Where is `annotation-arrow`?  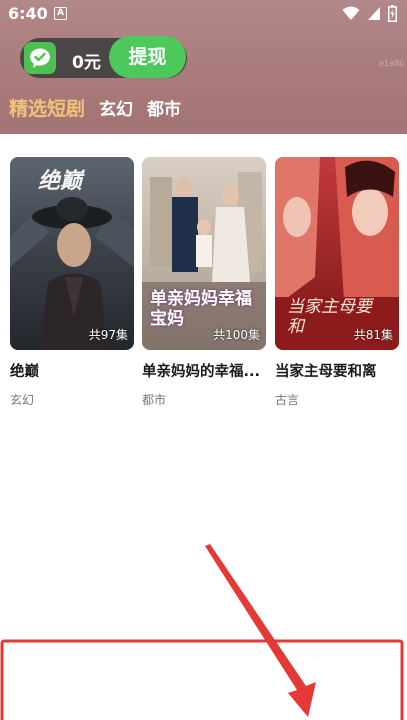 annotation-arrow is located at coordinates (258, 630).